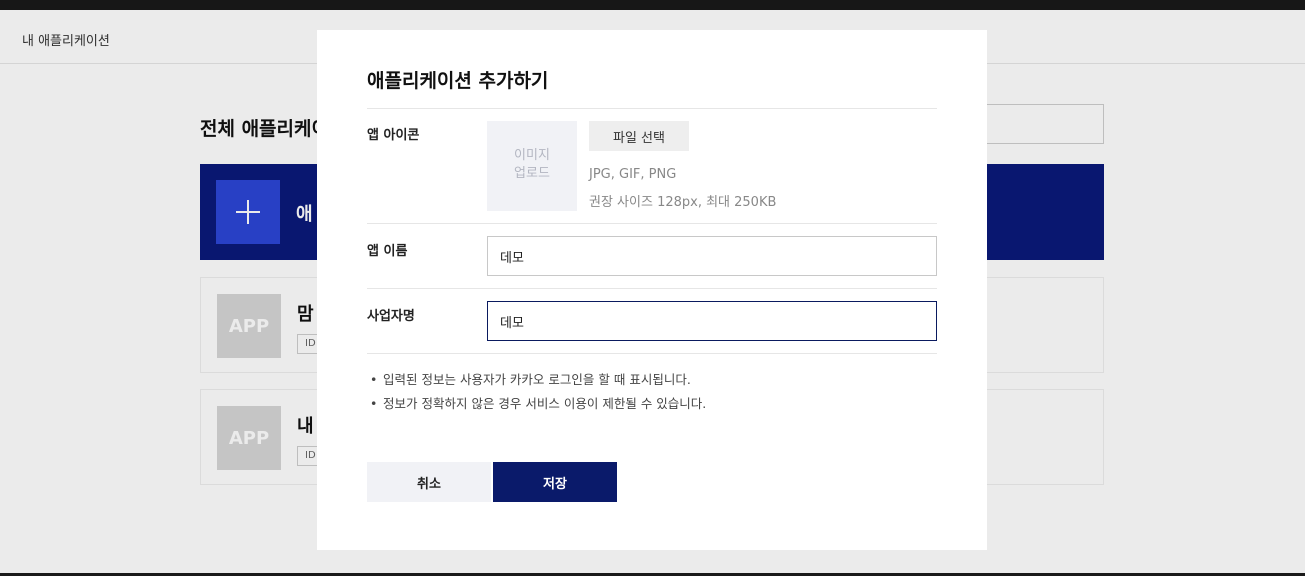 Image resolution: width=1305 pixels, height=576 pixels. Describe the element at coordinates (639, 136) in the screenshot. I see `file-select-button: 파일 선택` at that location.